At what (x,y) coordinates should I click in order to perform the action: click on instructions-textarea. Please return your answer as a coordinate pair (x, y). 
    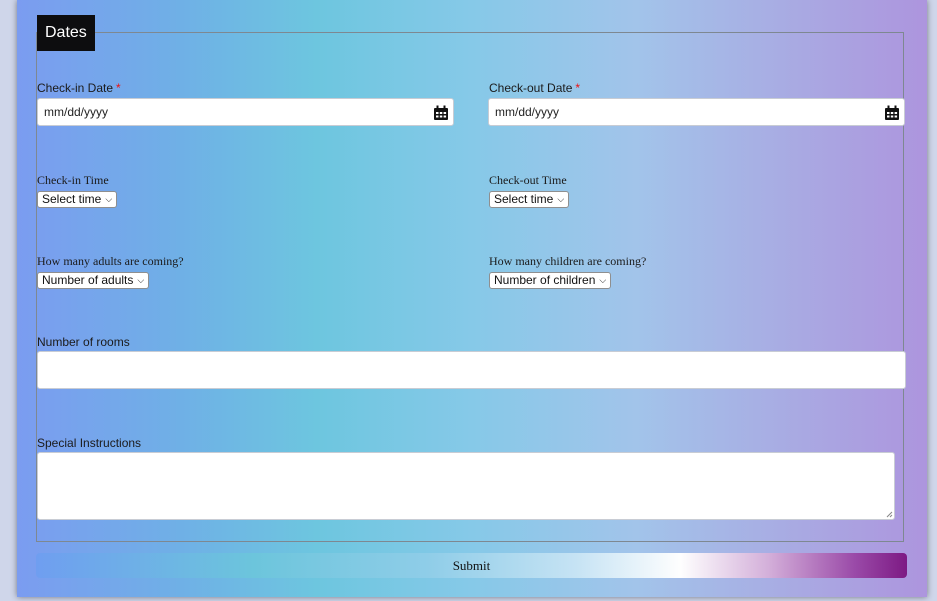
    Looking at the image, I should click on (466, 486).